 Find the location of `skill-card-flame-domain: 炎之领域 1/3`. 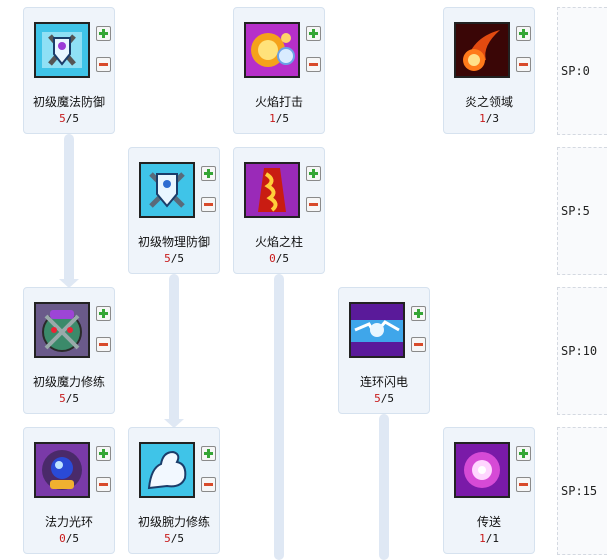

skill-card-flame-domain: 炎之领域 1/3 is located at coordinates (489, 70).